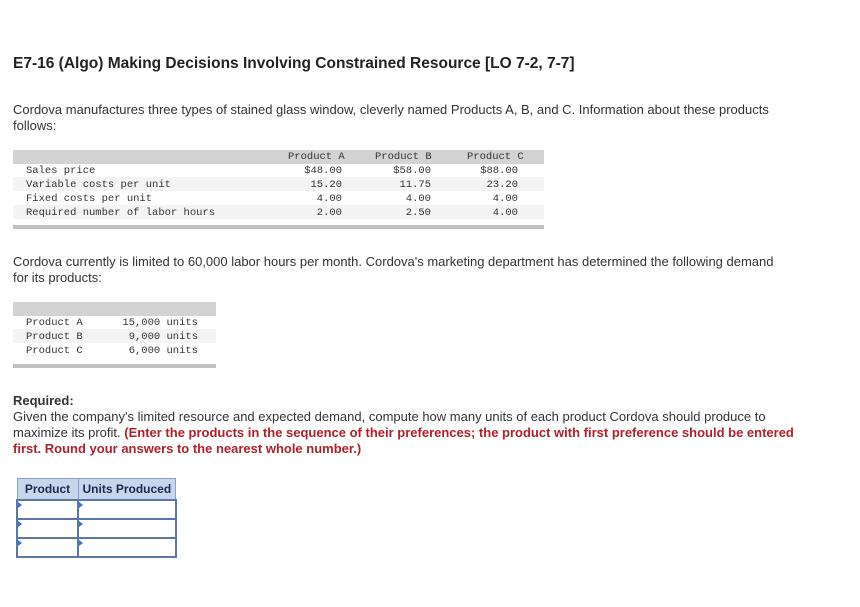  I want to click on row-label-sales-price: Sales price, so click(61, 171).